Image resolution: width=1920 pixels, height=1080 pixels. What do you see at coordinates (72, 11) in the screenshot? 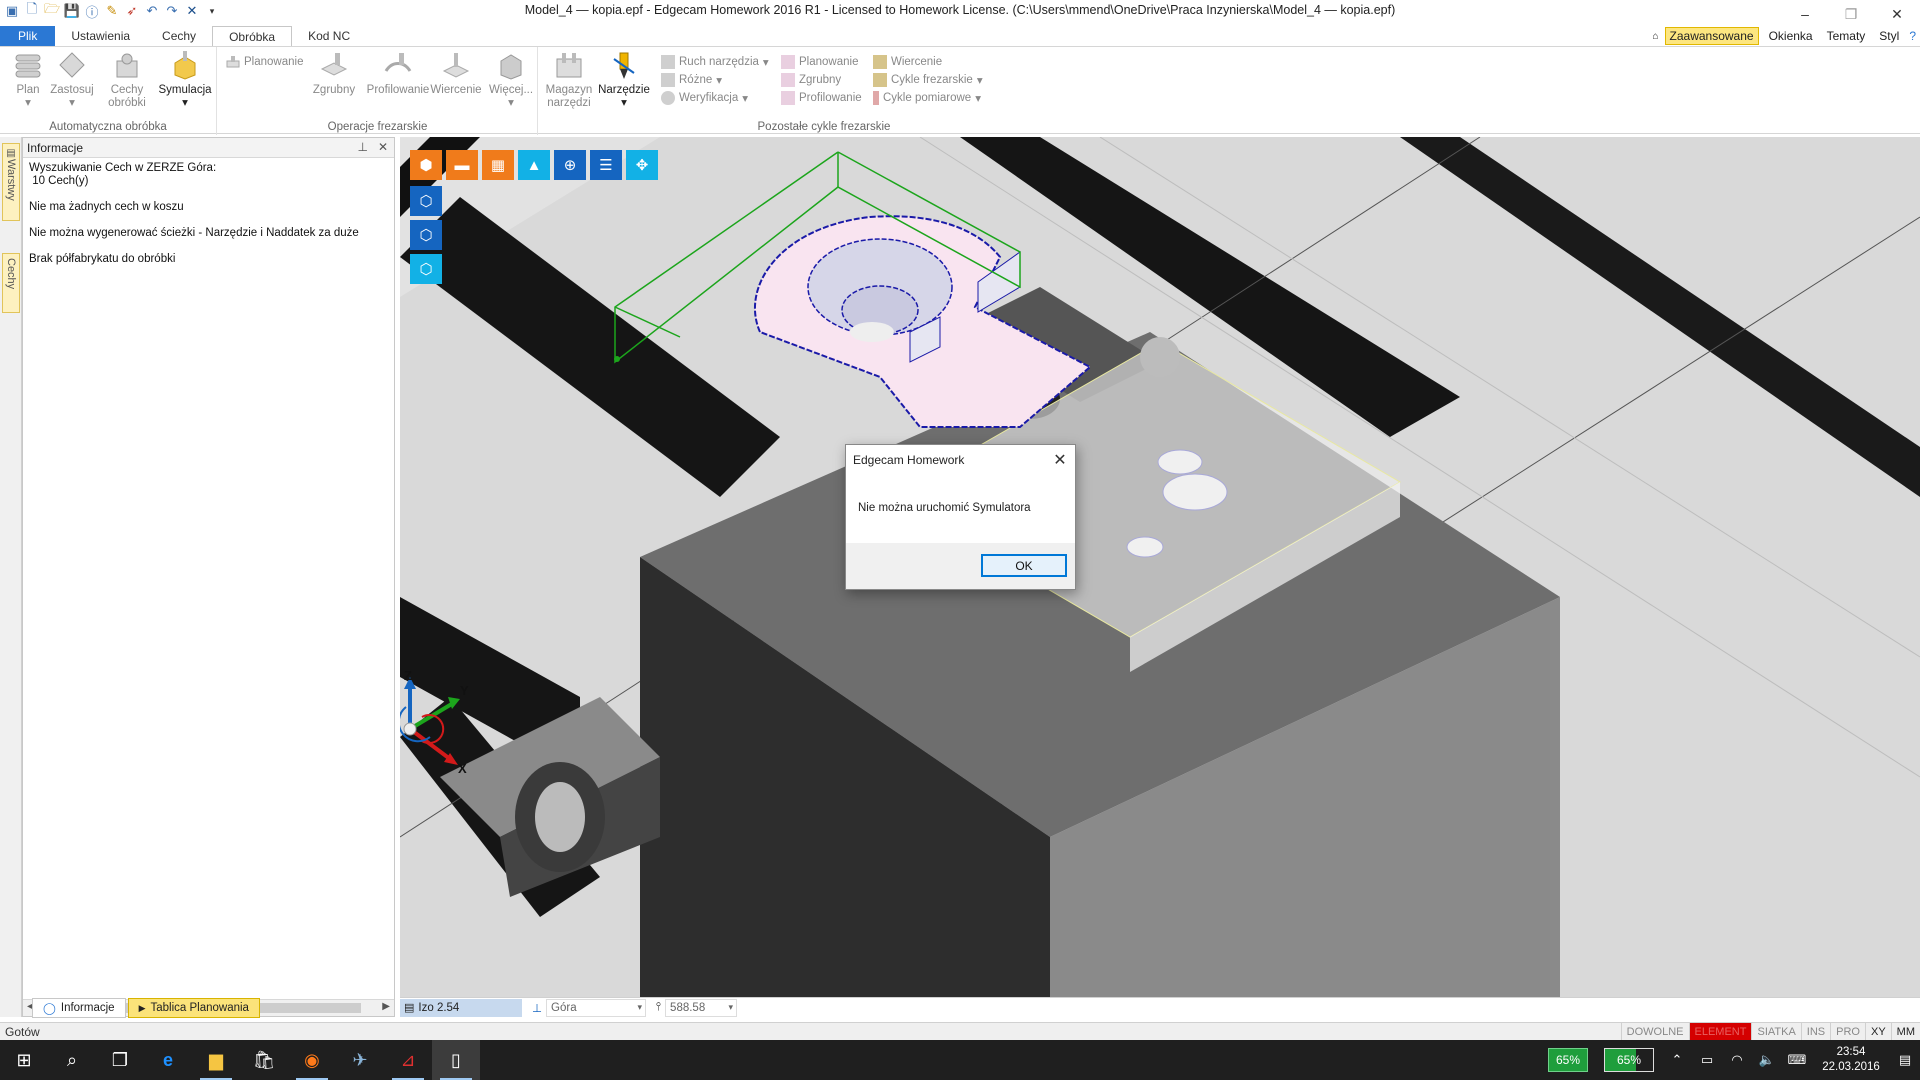
I see `save-icon: 💾` at bounding box center [72, 11].